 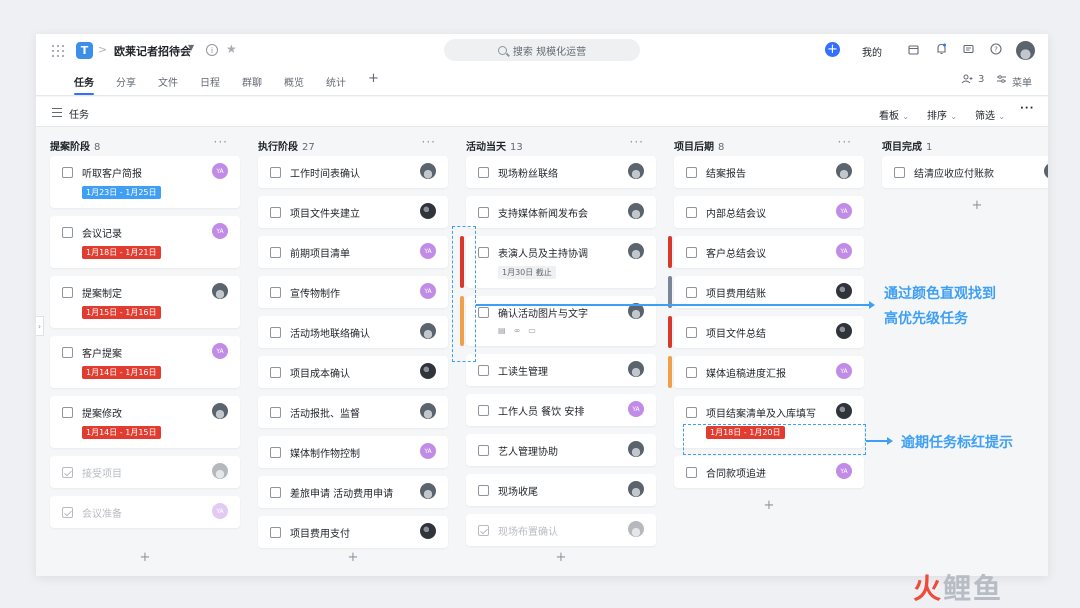 I want to click on task-card: 结案报告, so click(x=769, y=172).